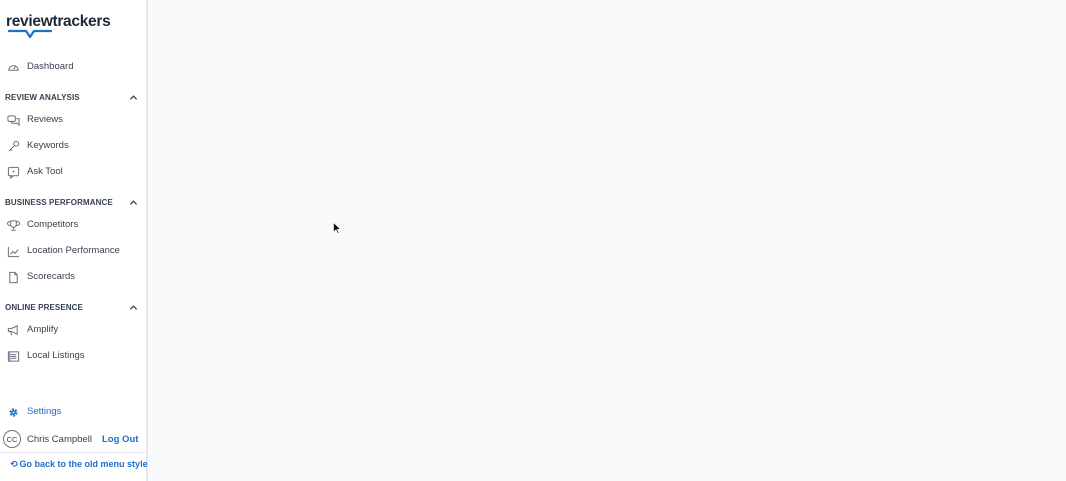  What do you see at coordinates (83, 464) in the screenshot?
I see `old-menu-label: Go back to the old menu style` at bounding box center [83, 464].